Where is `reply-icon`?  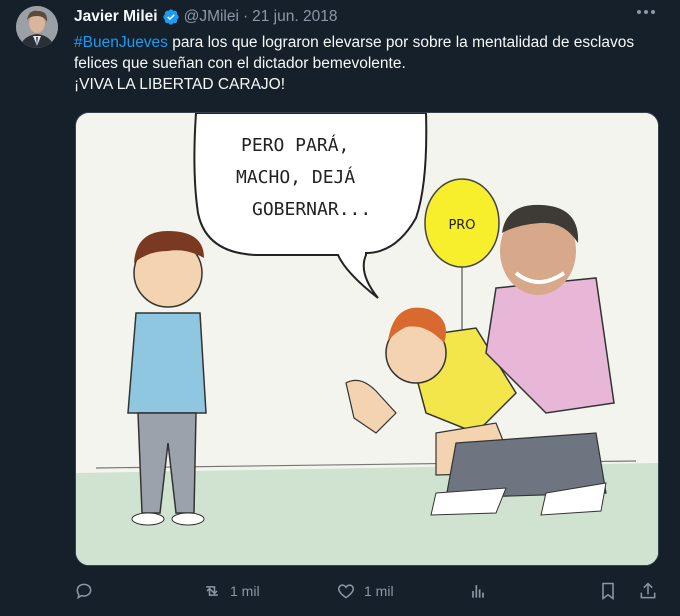
reply-icon is located at coordinates (84, 591).